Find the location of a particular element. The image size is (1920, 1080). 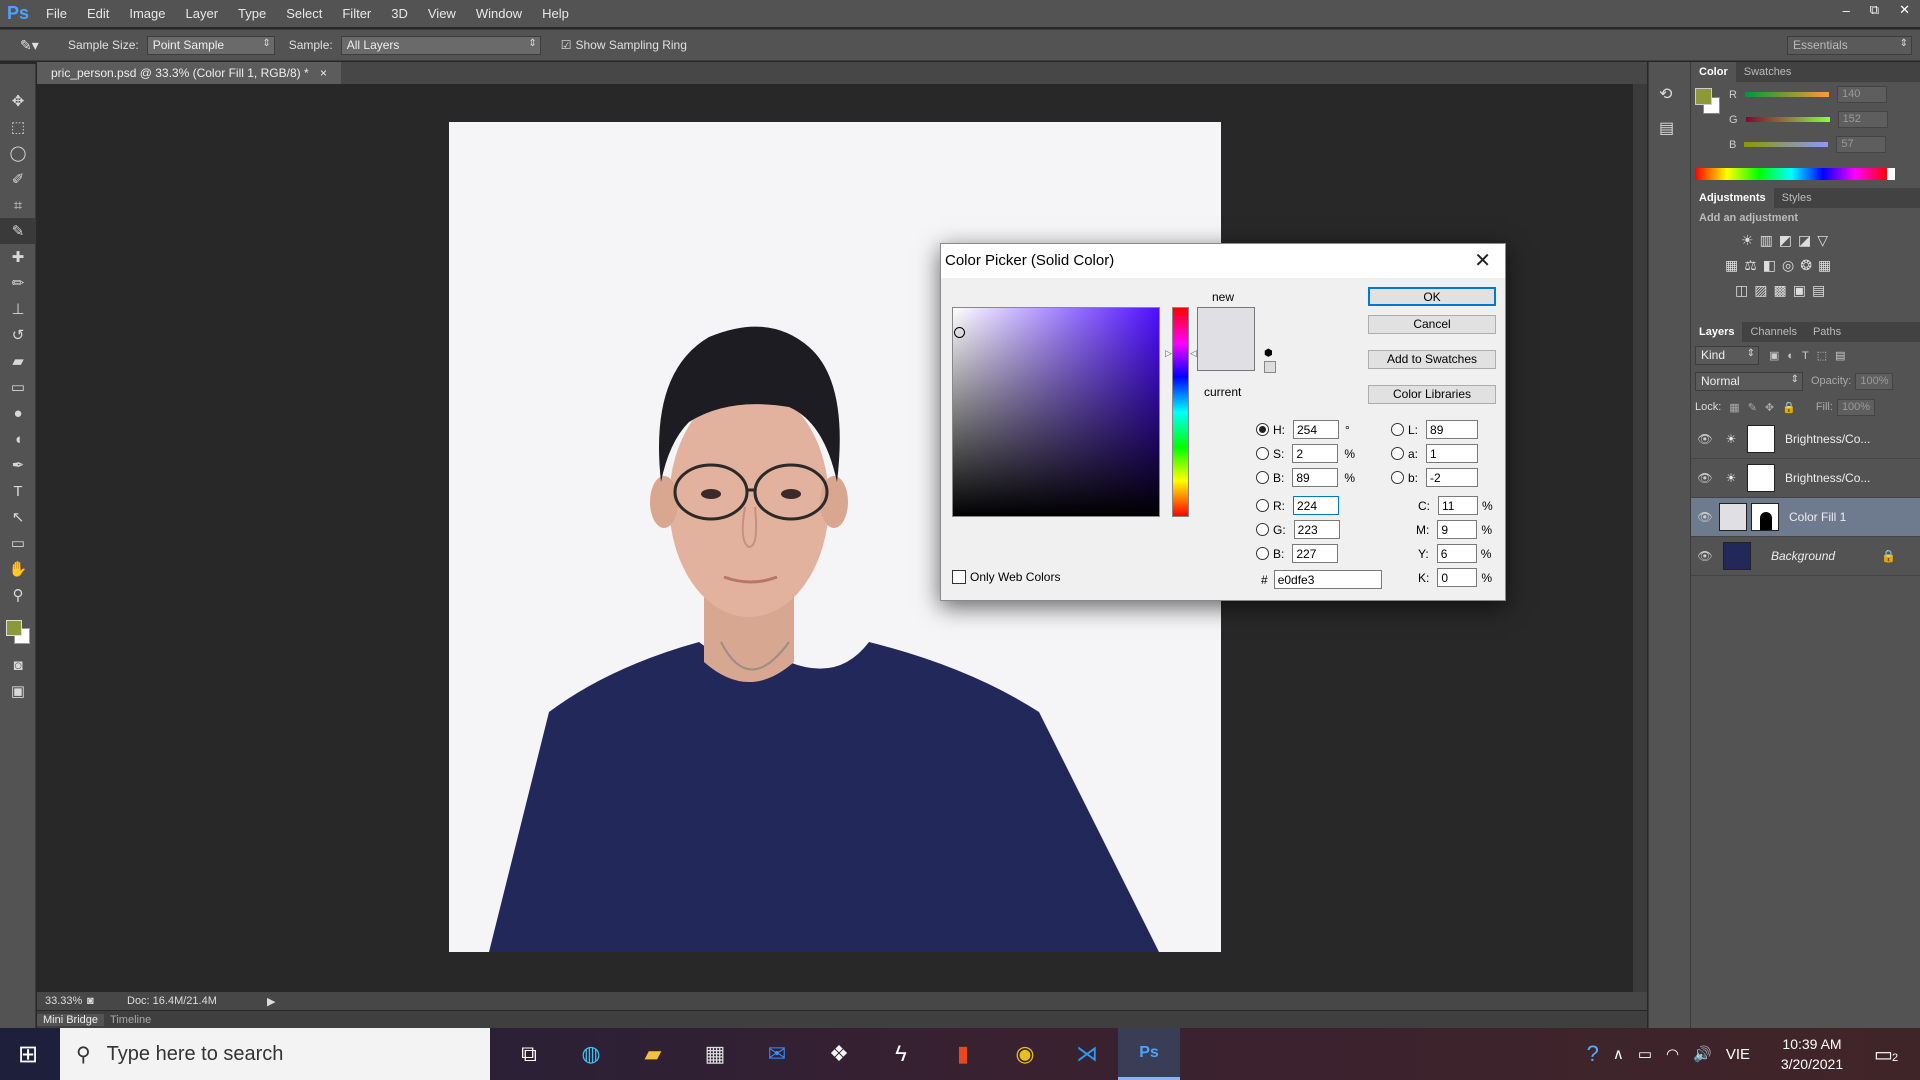

crop-tool-icon: ⌗ is located at coordinates (18, 205).